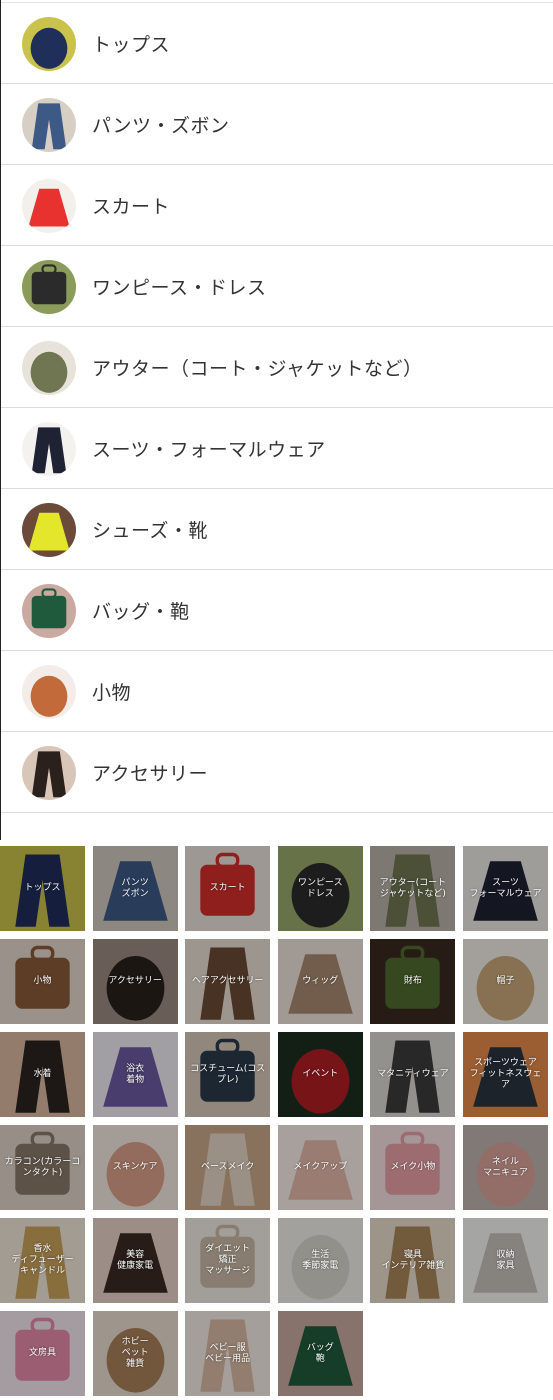 Image resolution: width=553 pixels, height=1400 pixels. Describe the element at coordinates (277, 287) in the screenshot. I see `category-row: ワンピース・ドレス` at that location.